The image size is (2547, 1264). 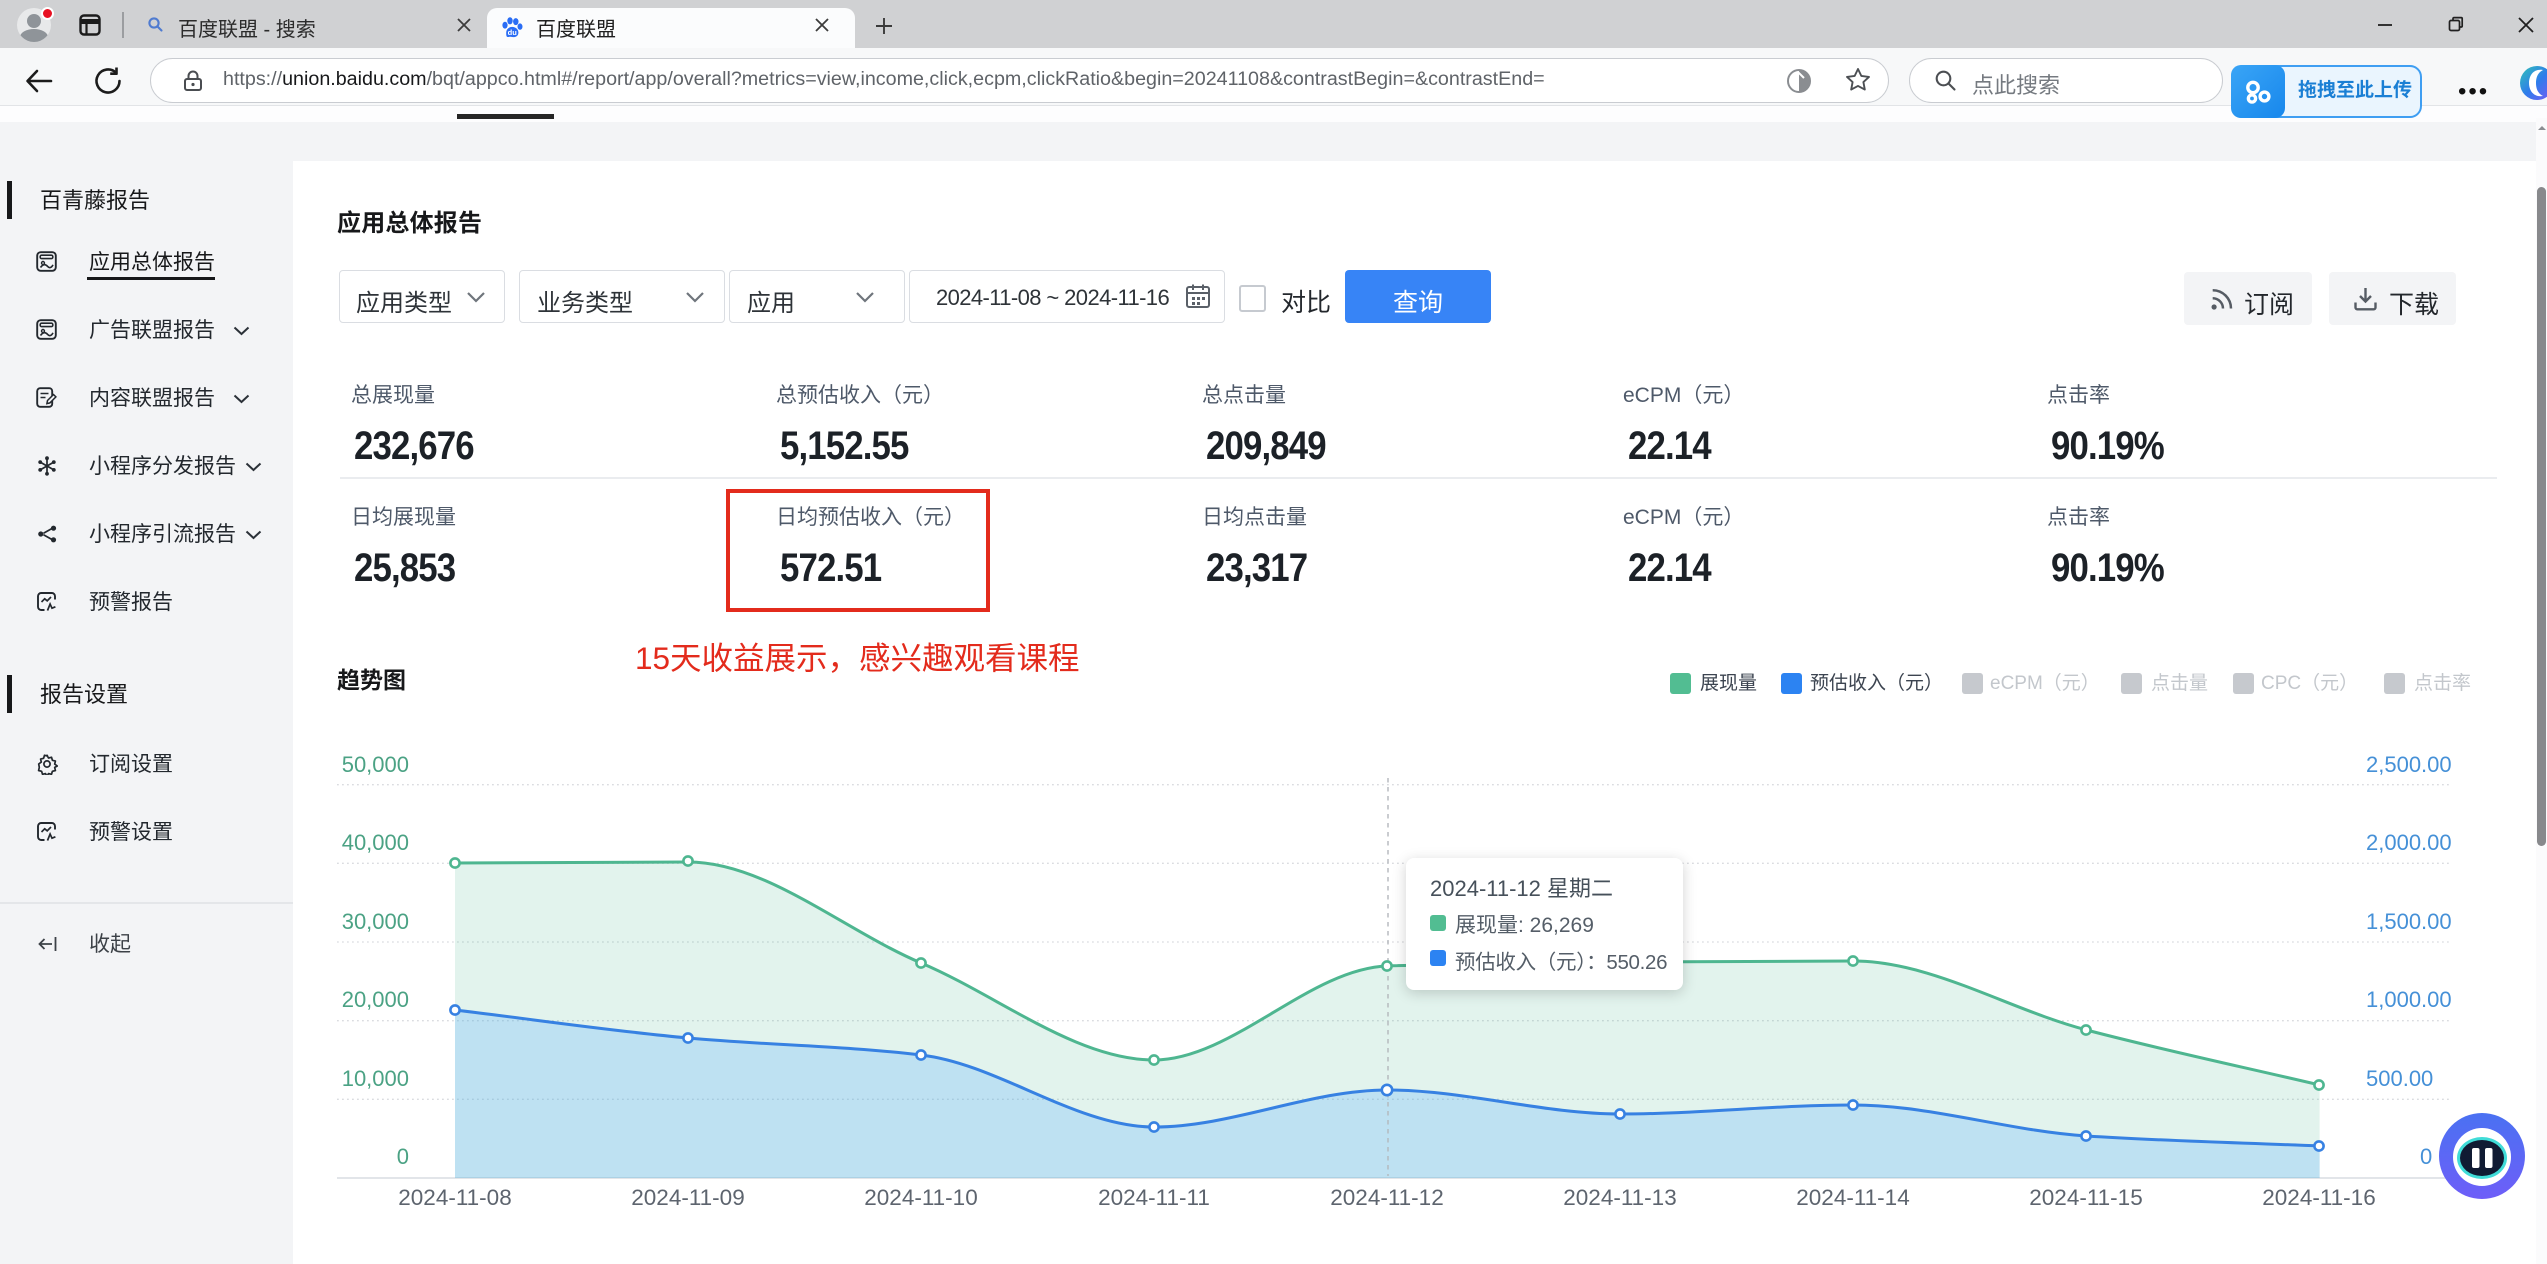 What do you see at coordinates (375, 999) in the screenshot?
I see `svg-text: 20,000` at bounding box center [375, 999].